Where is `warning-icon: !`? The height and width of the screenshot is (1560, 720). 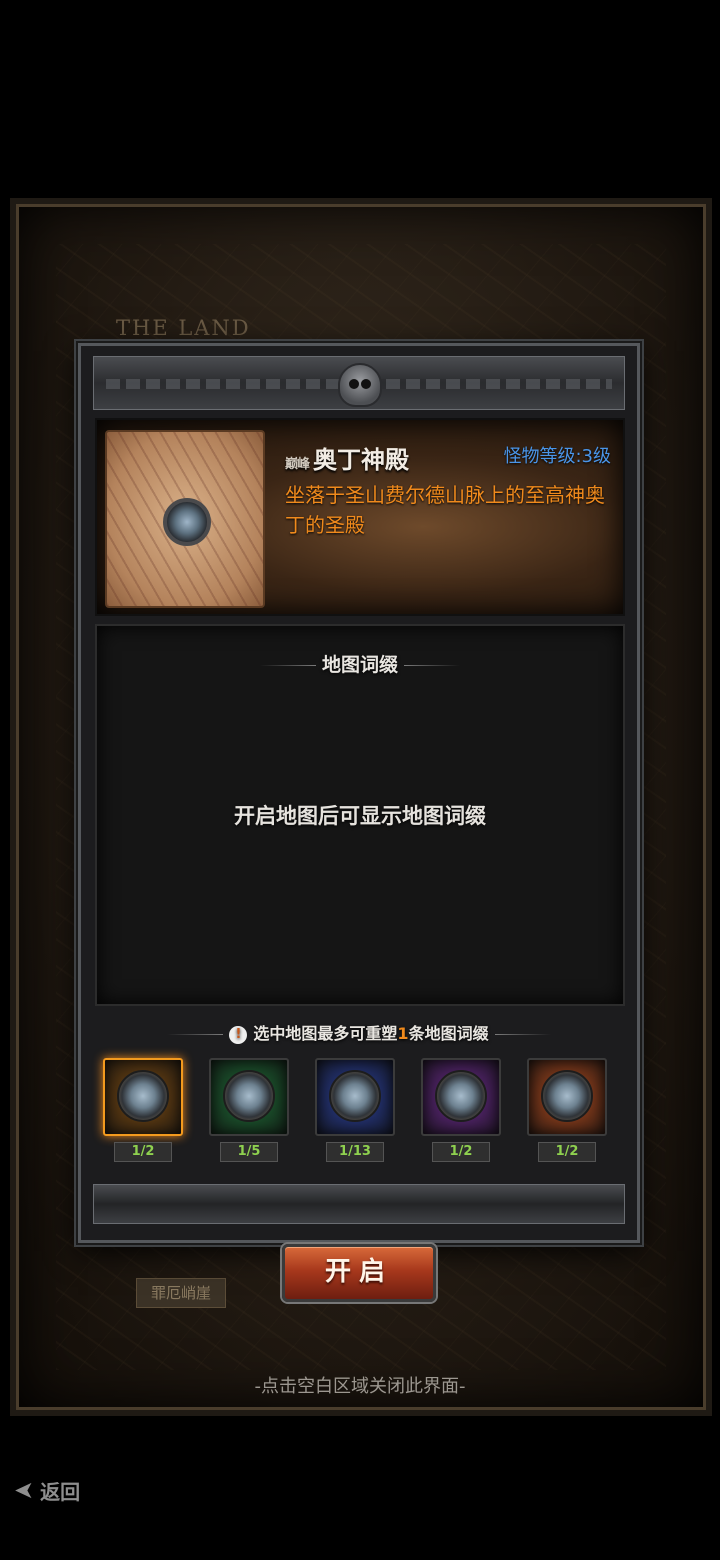
warning-icon: ! is located at coordinates (238, 1034).